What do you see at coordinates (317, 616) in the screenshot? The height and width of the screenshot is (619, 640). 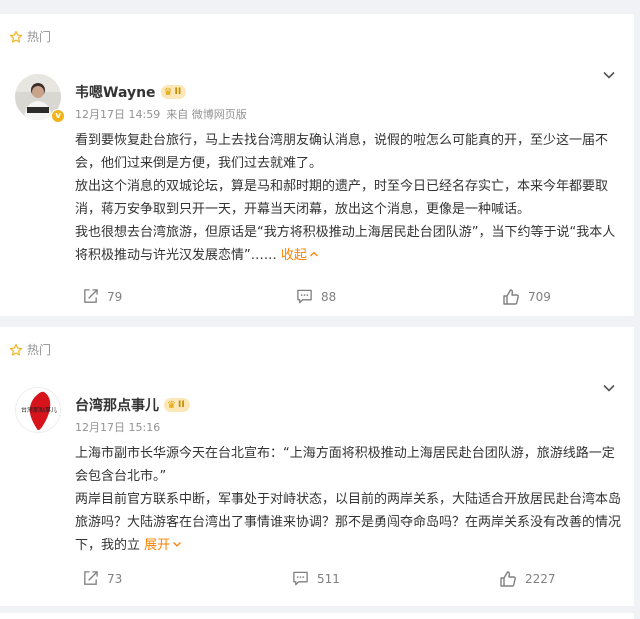 I see `next-card-edge` at bounding box center [317, 616].